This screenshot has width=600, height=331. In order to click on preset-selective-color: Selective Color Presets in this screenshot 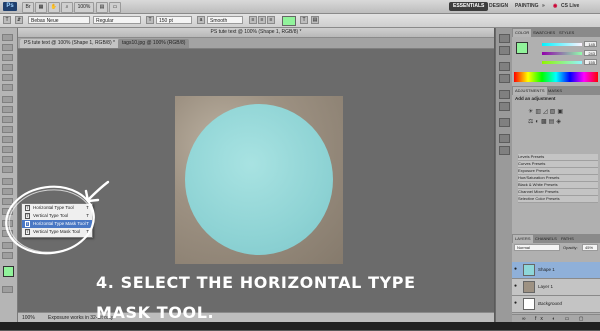, I will do `click(558, 199)`.